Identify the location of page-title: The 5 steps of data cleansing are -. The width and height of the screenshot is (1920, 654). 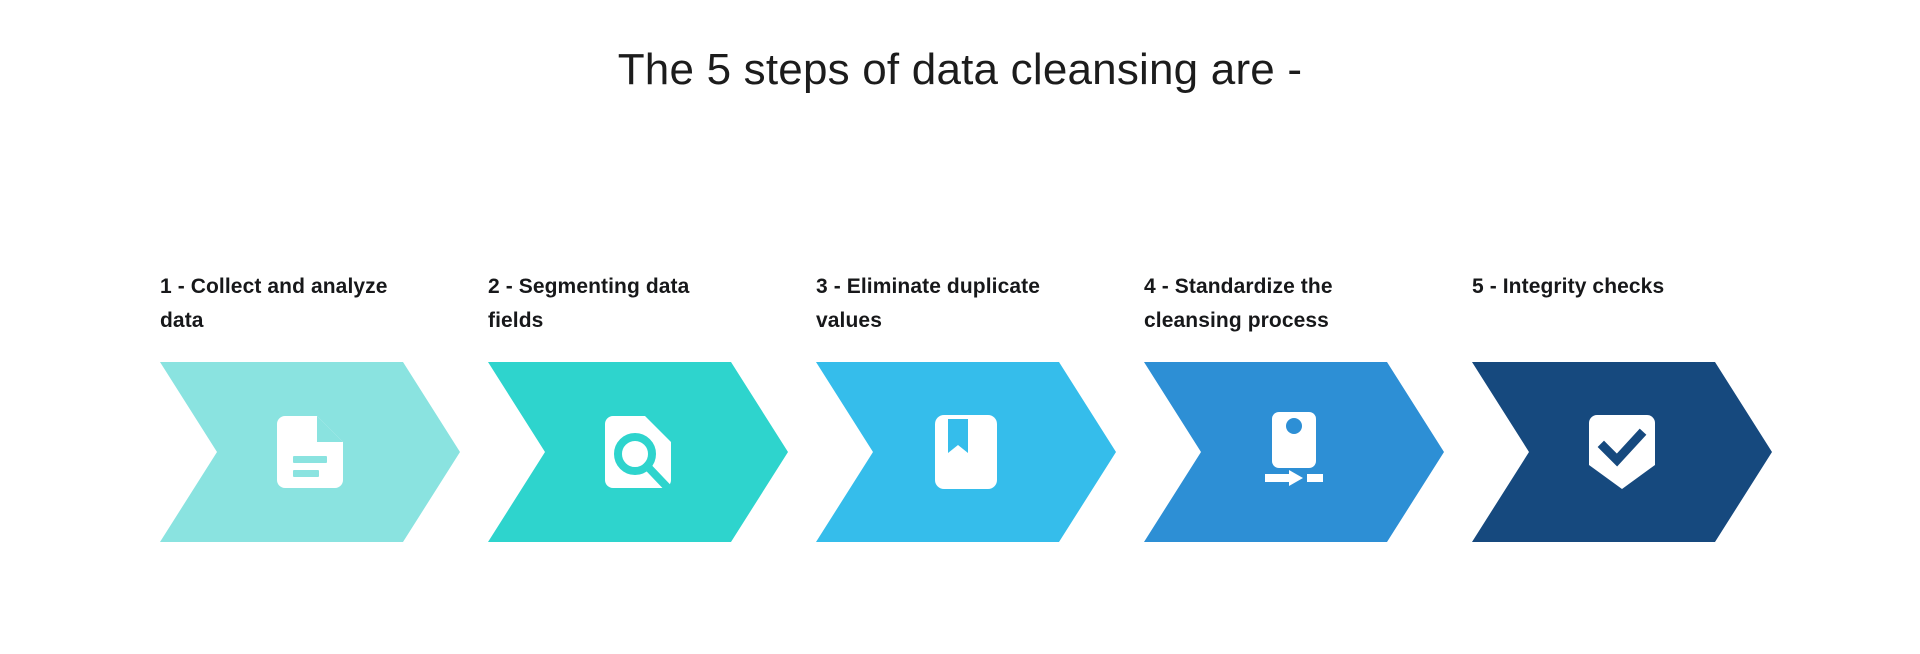
(960, 69).